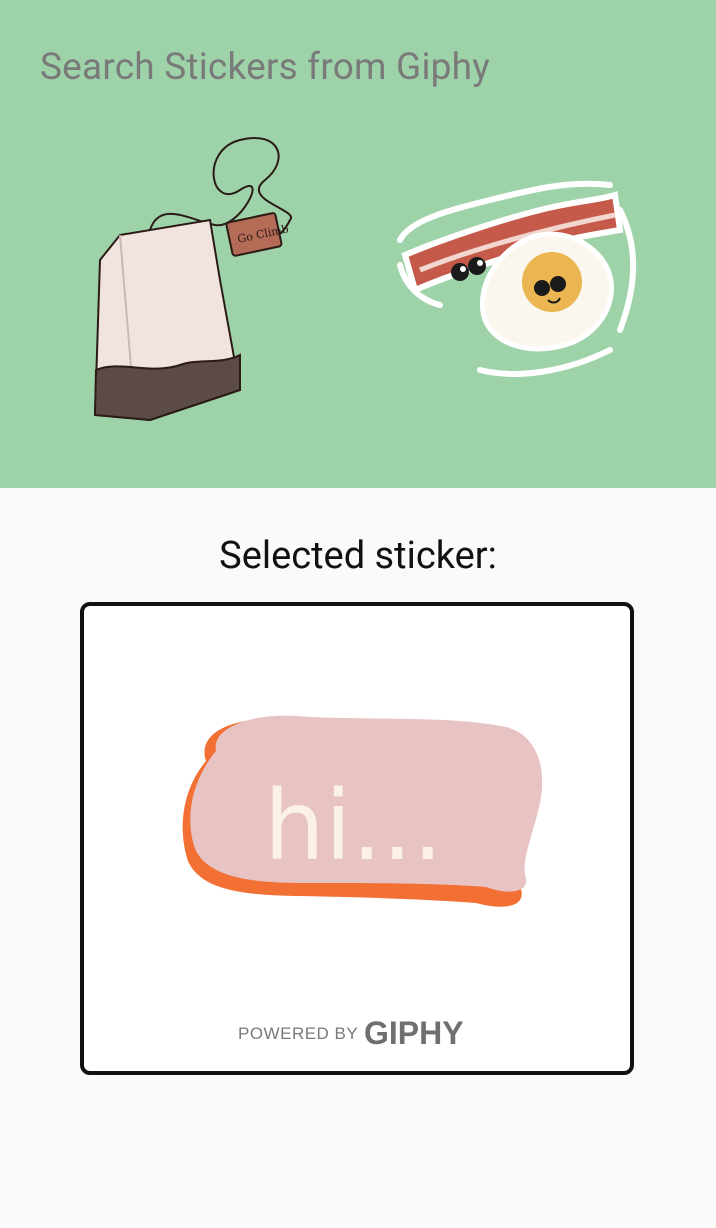 The image size is (716, 1228). What do you see at coordinates (358, 556) in the screenshot?
I see `selected-sticker-label: Selected sticker:` at bounding box center [358, 556].